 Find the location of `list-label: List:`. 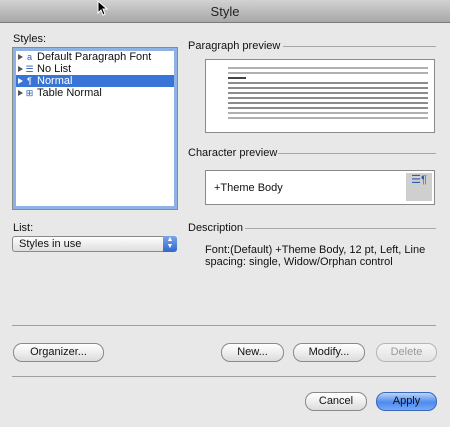

list-label: List: is located at coordinates (23, 228).